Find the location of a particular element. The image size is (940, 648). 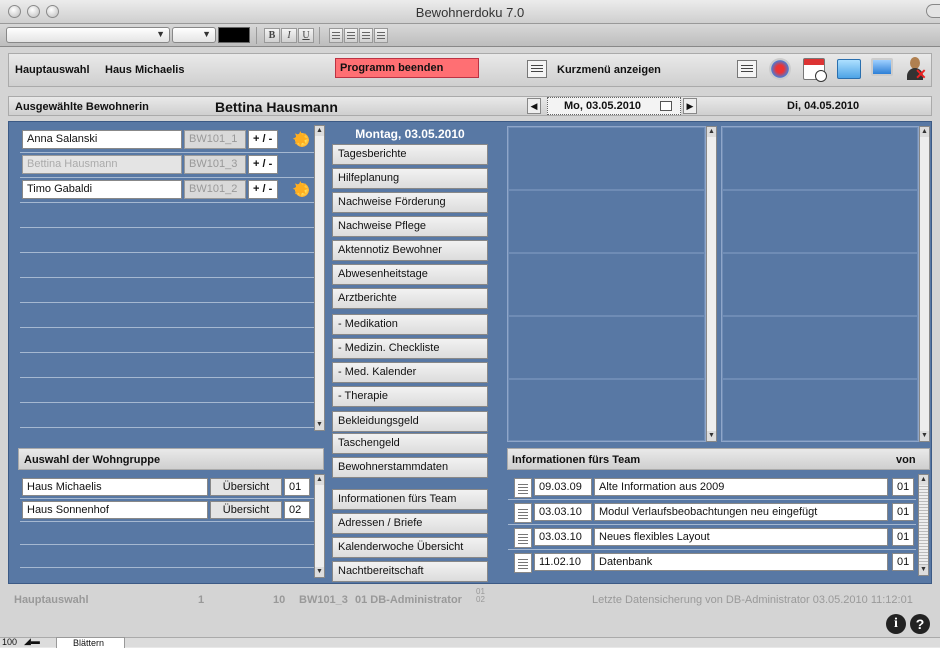

help-icon: ? is located at coordinates (920, 624).